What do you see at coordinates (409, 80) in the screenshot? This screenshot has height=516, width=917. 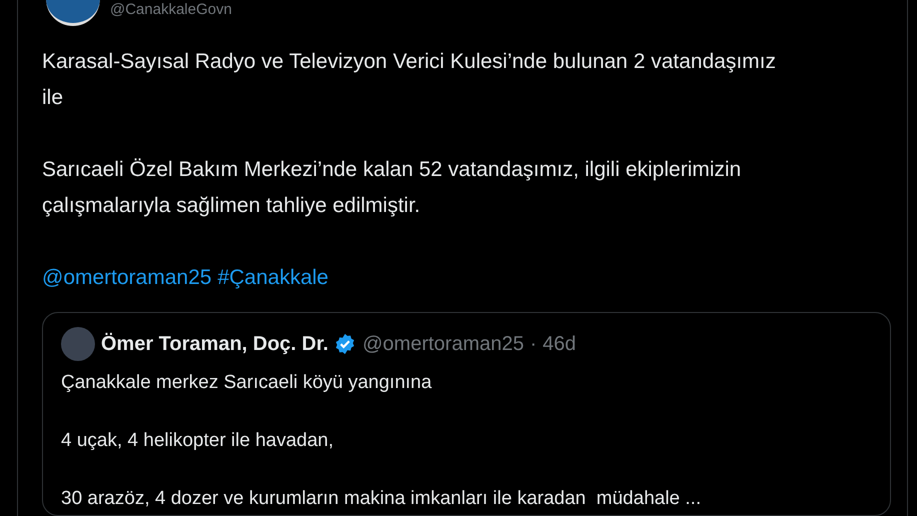 I see `tweet-text: Karasal-Sayısal Radyo ve Televizyon Verici Kulesi’nde bulunan 2 vatandaşımız ile` at bounding box center [409, 80].